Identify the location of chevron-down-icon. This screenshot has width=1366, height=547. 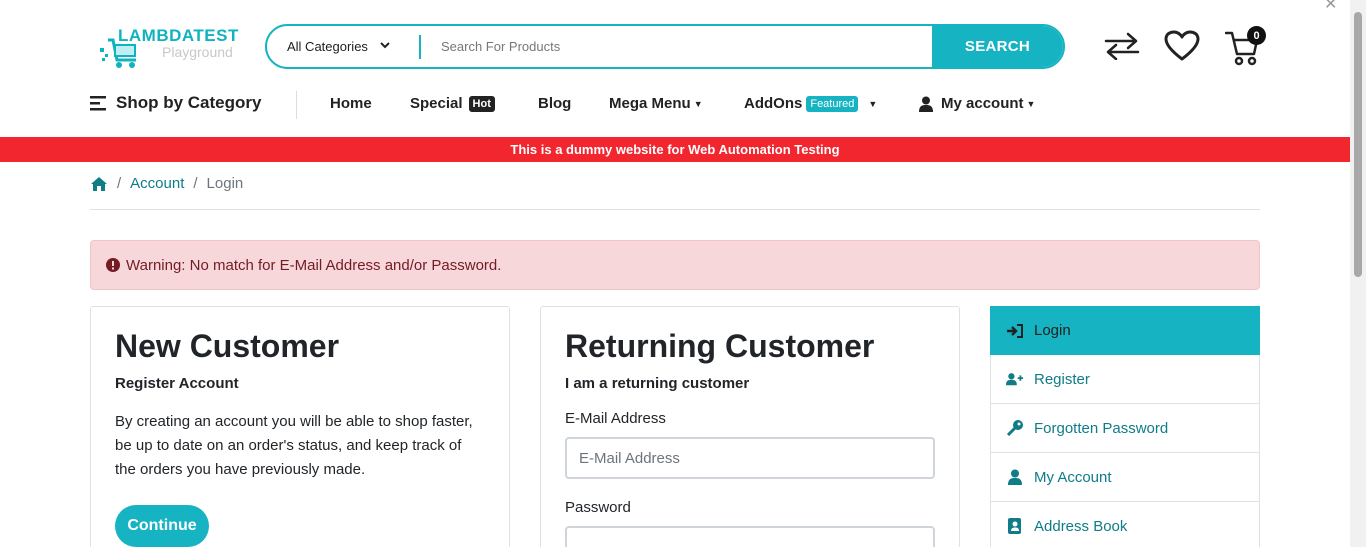
(385, 46).